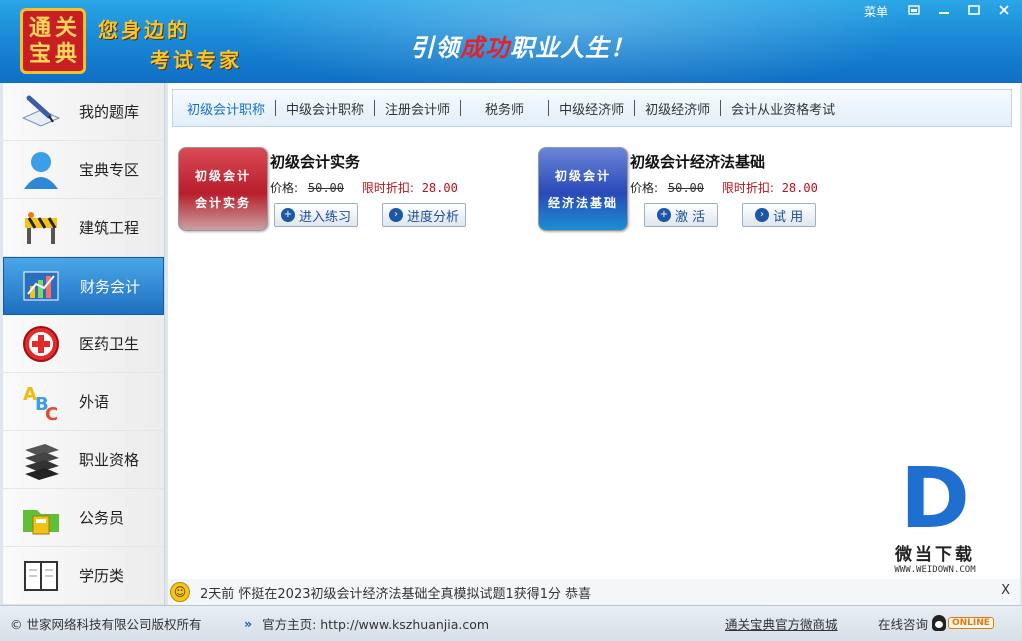 The height and width of the screenshot is (641, 1022). Describe the element at coordinates (677, 108) in the screenshot. I see `tab-junior-economist: 初级经济师` at that location.